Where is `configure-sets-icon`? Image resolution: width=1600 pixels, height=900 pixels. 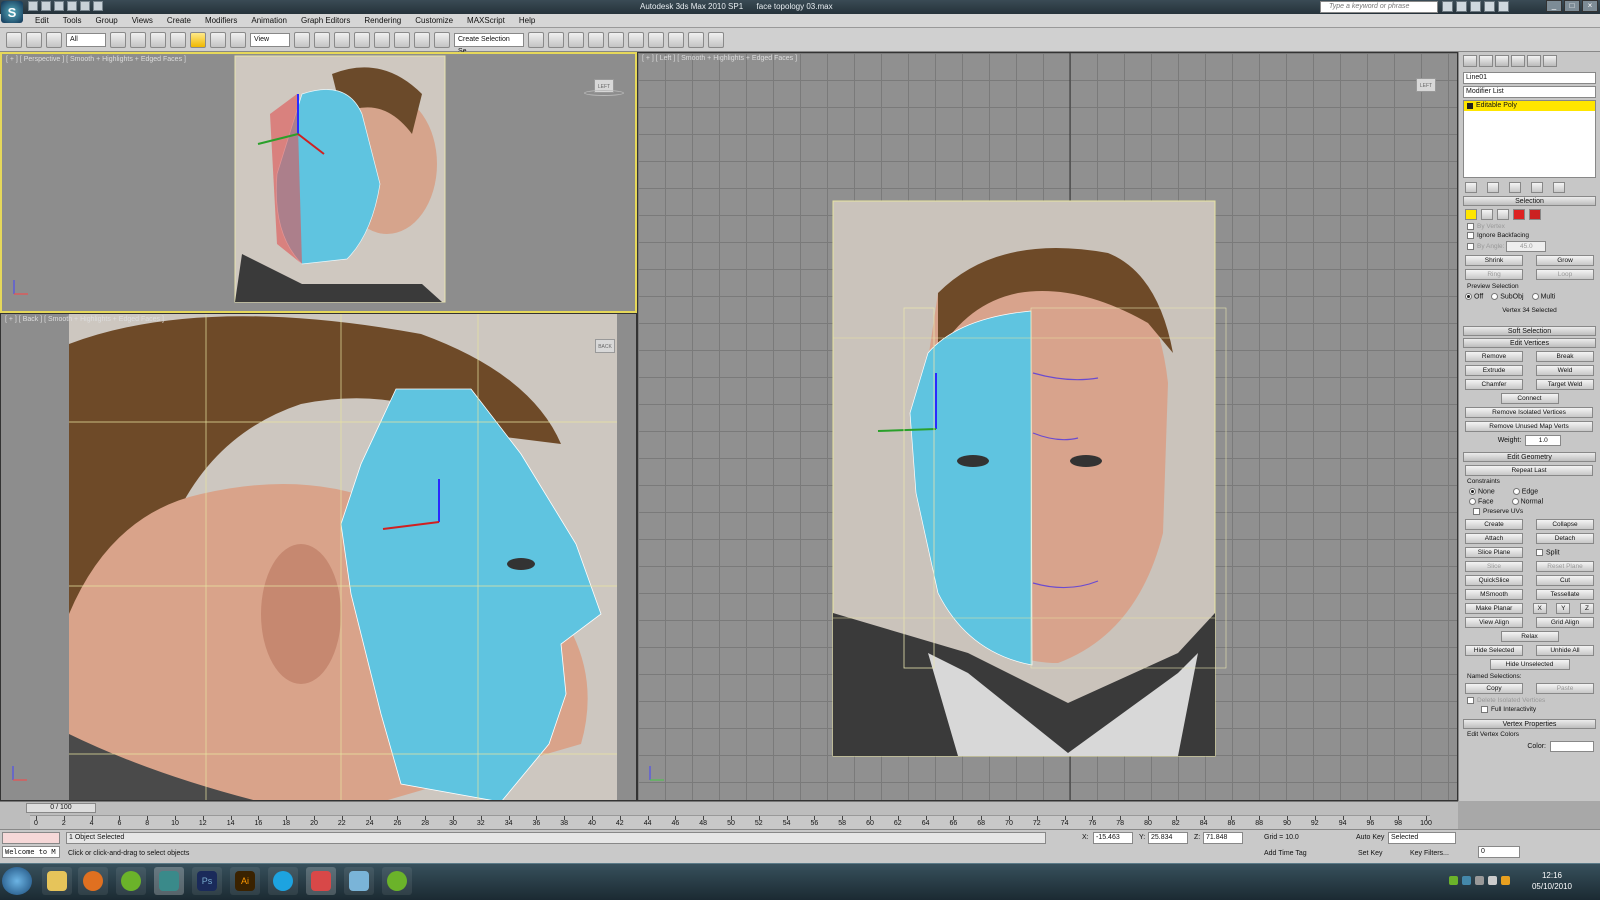 configure-sets-icon is located at coordinates (1559, 187).